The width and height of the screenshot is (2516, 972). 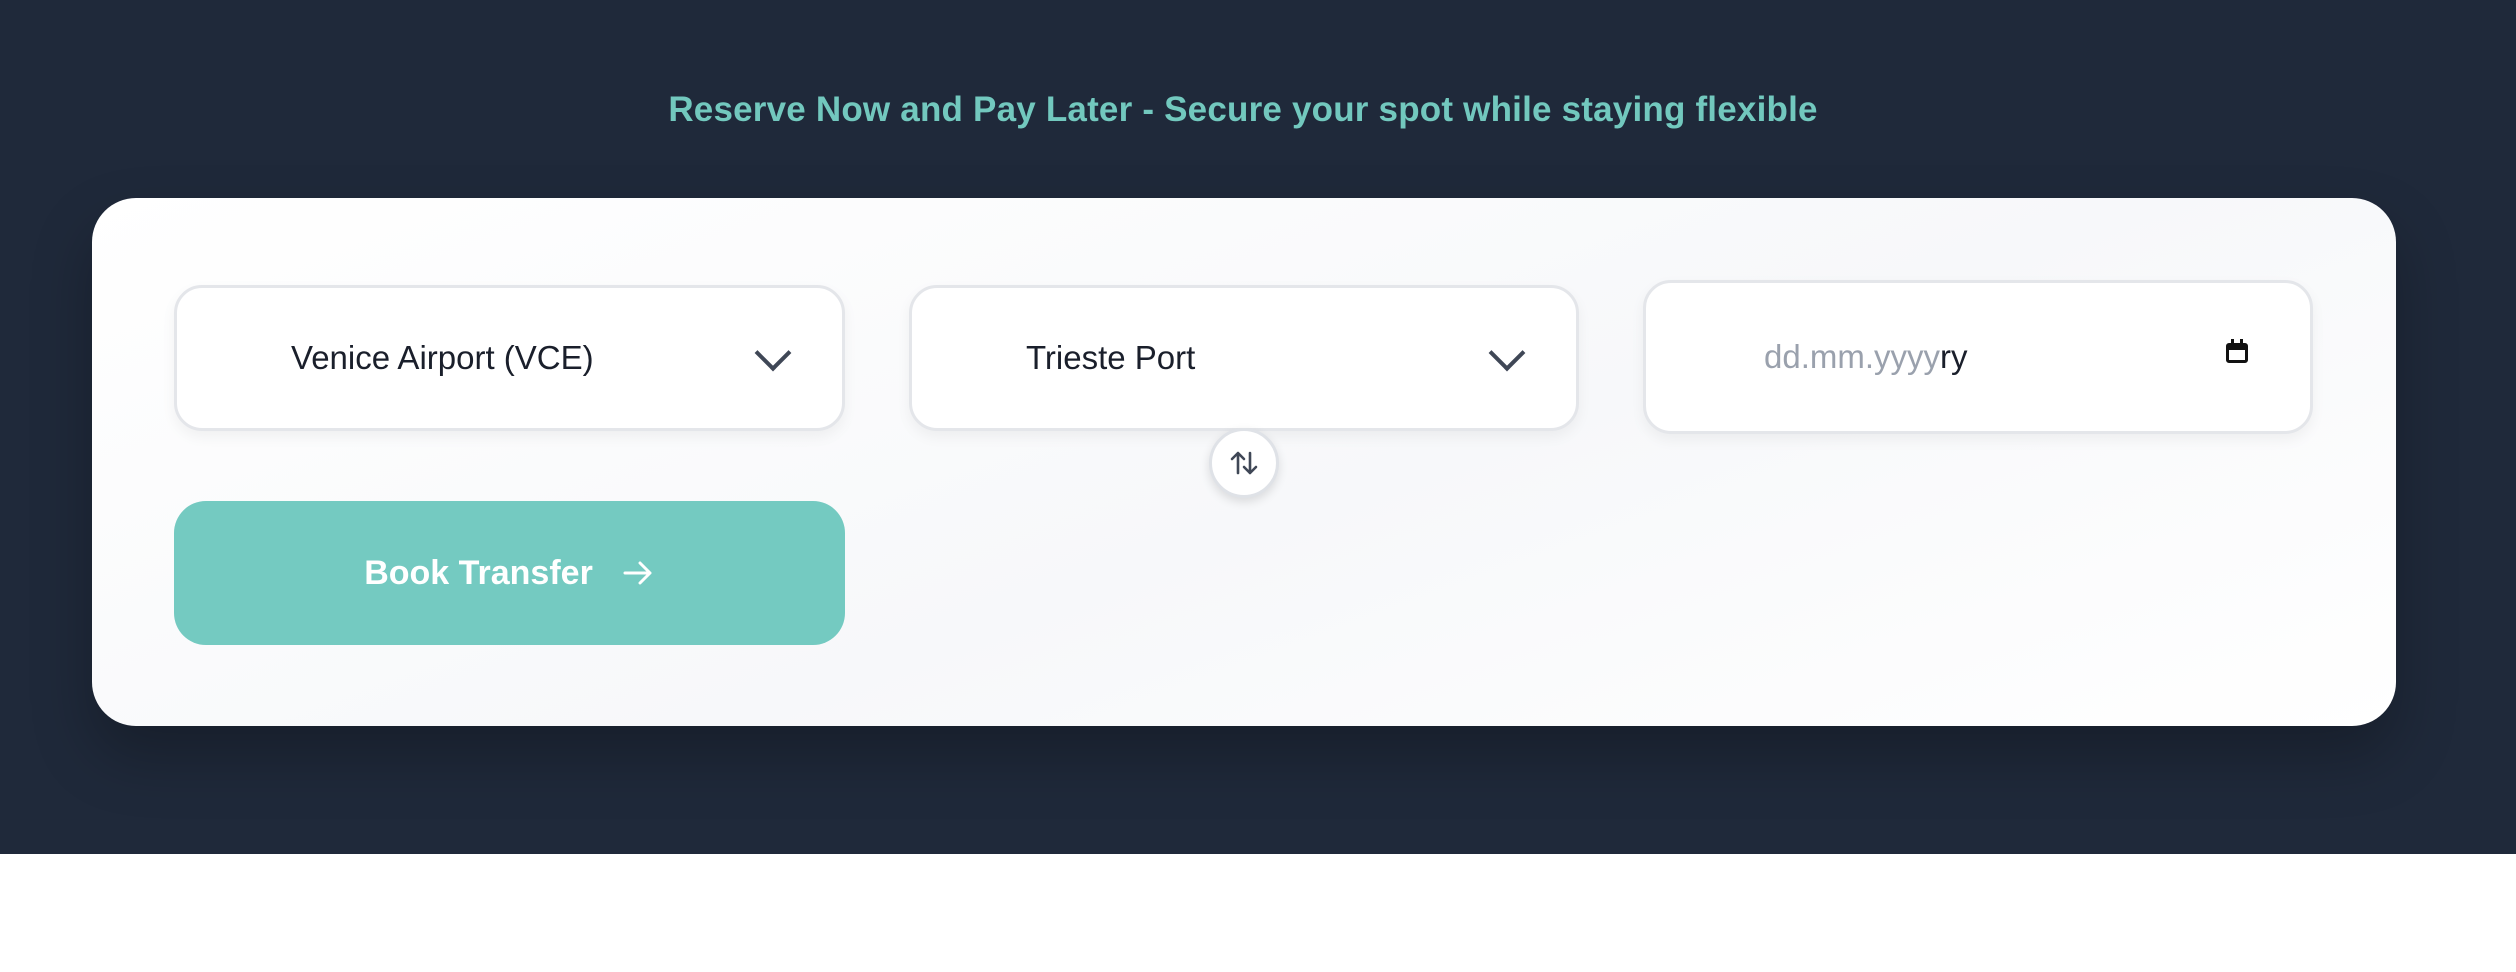 I want to click on from-location-select: Venice Airport (VCE), so click(x=509, y=358).